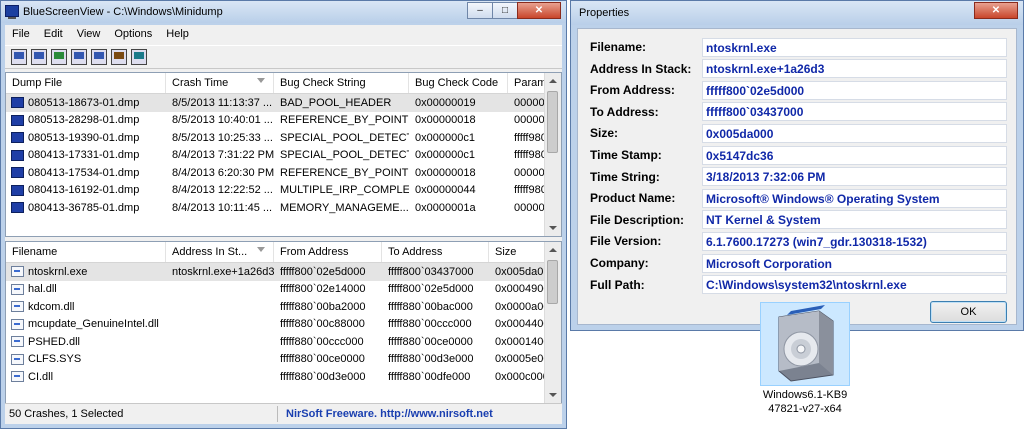  I want to click on properties-close-button: ✕, so click(996, 10).